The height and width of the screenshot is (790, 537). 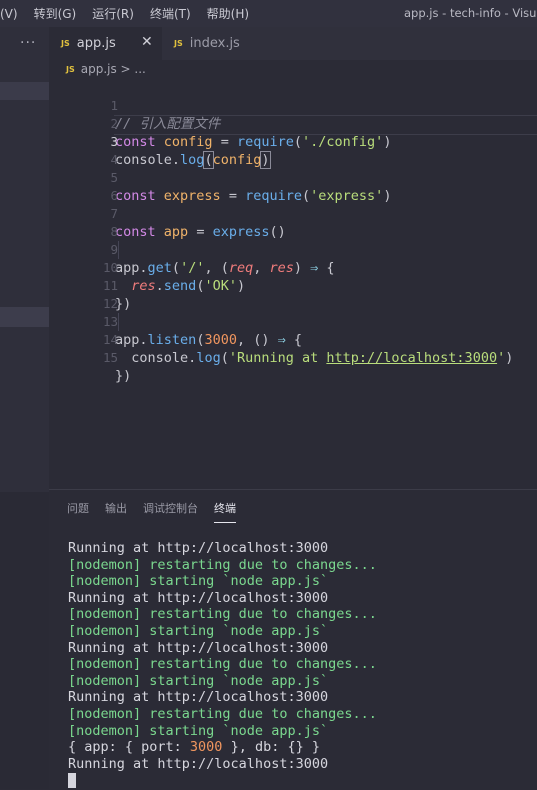 I want to click on operator: =, so click(x=224, y=142).